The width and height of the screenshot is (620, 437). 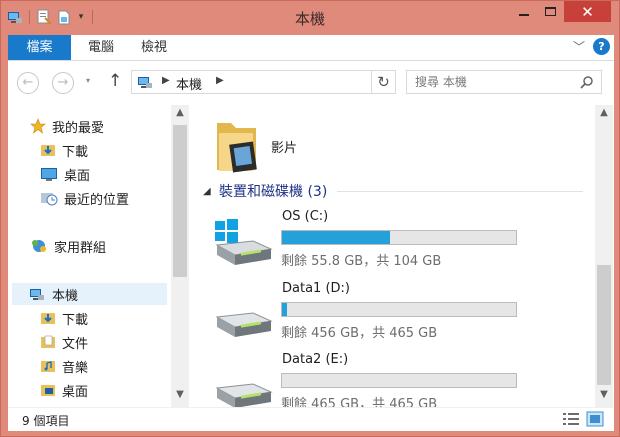 I want to click on group-title: 裝置和磁碟機 (3), so click(x=273, y=192).